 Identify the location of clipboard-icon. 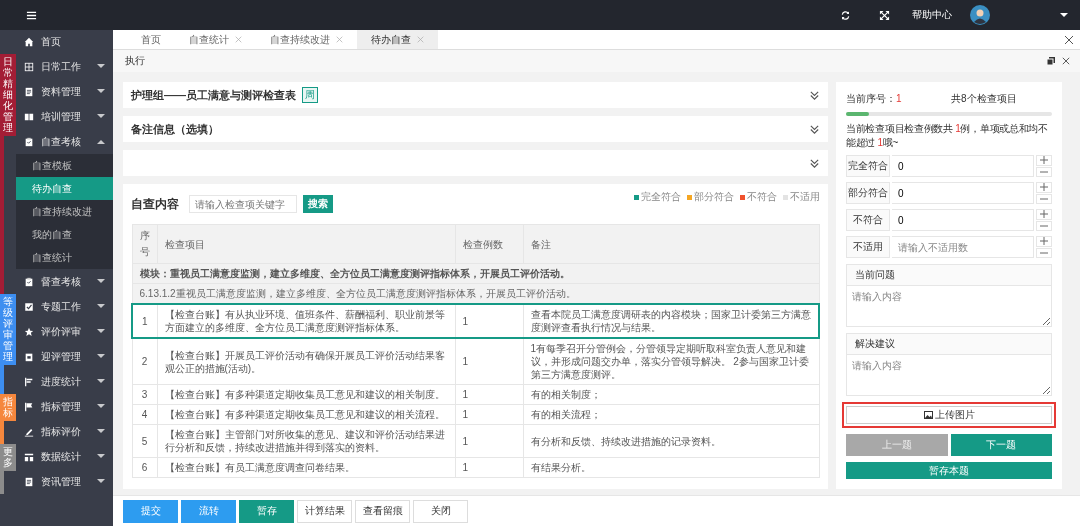
(29, 141).